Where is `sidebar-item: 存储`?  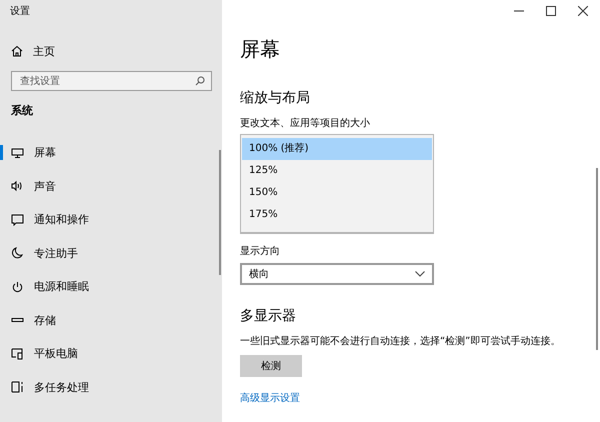
sidebar-item: 存储 is located at coordinates (111, 320).